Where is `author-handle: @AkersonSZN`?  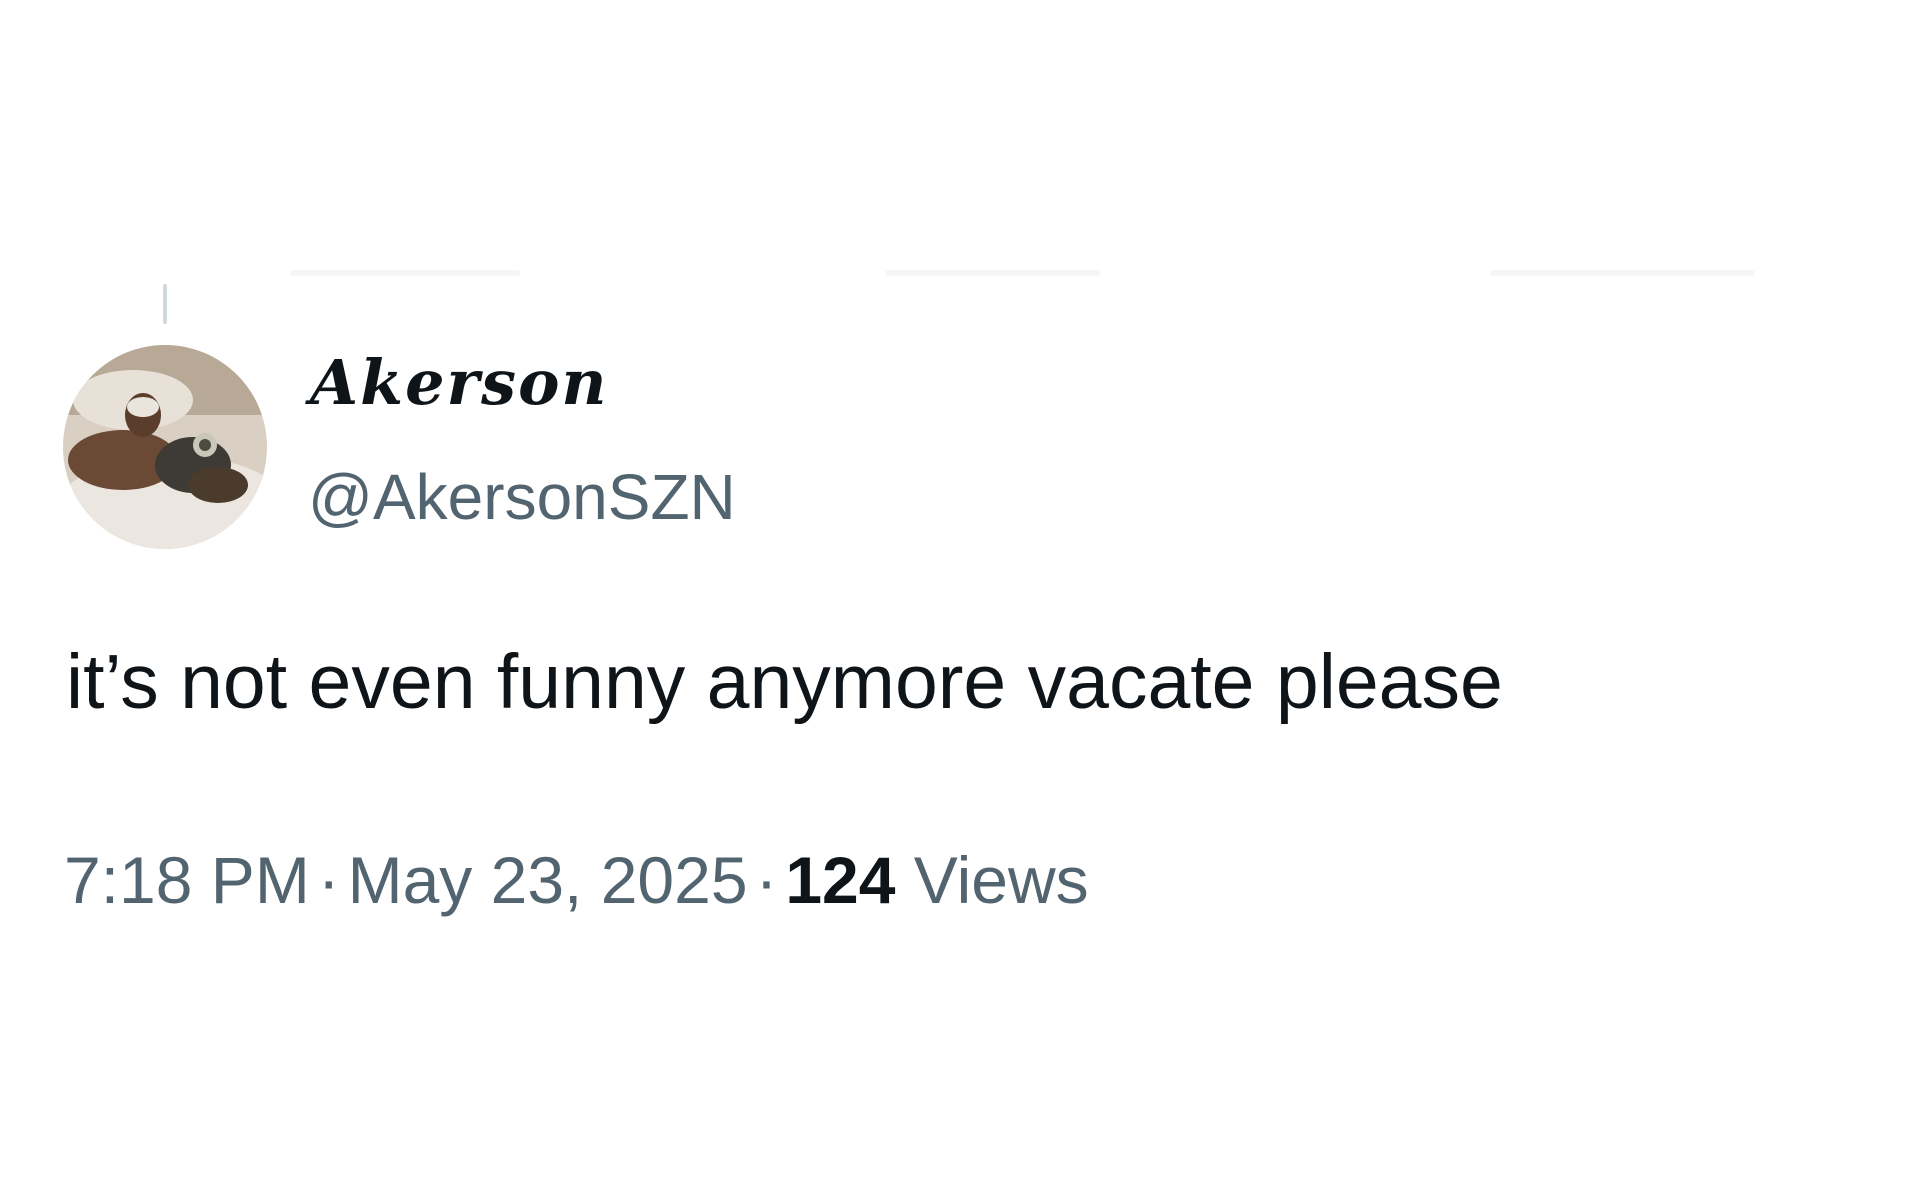 author-handle: @AkersonSZN is located at coordinates (522, 497).